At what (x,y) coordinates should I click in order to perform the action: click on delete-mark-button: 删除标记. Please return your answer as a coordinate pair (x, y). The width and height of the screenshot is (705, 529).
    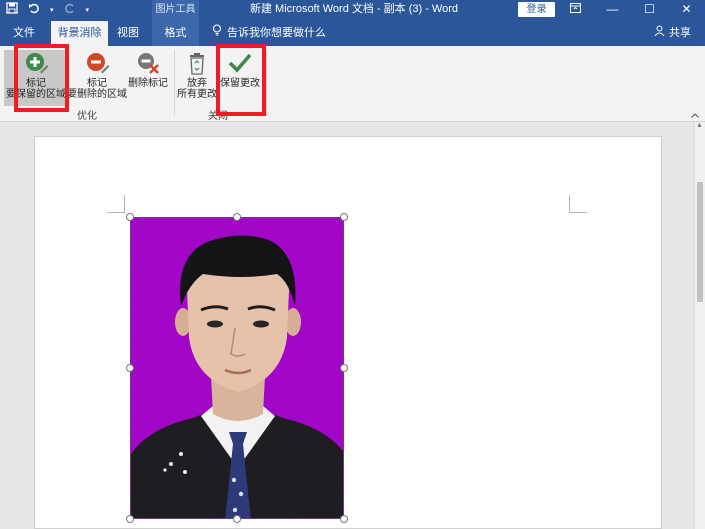
    Looking at the image, I should click on (148, 69).